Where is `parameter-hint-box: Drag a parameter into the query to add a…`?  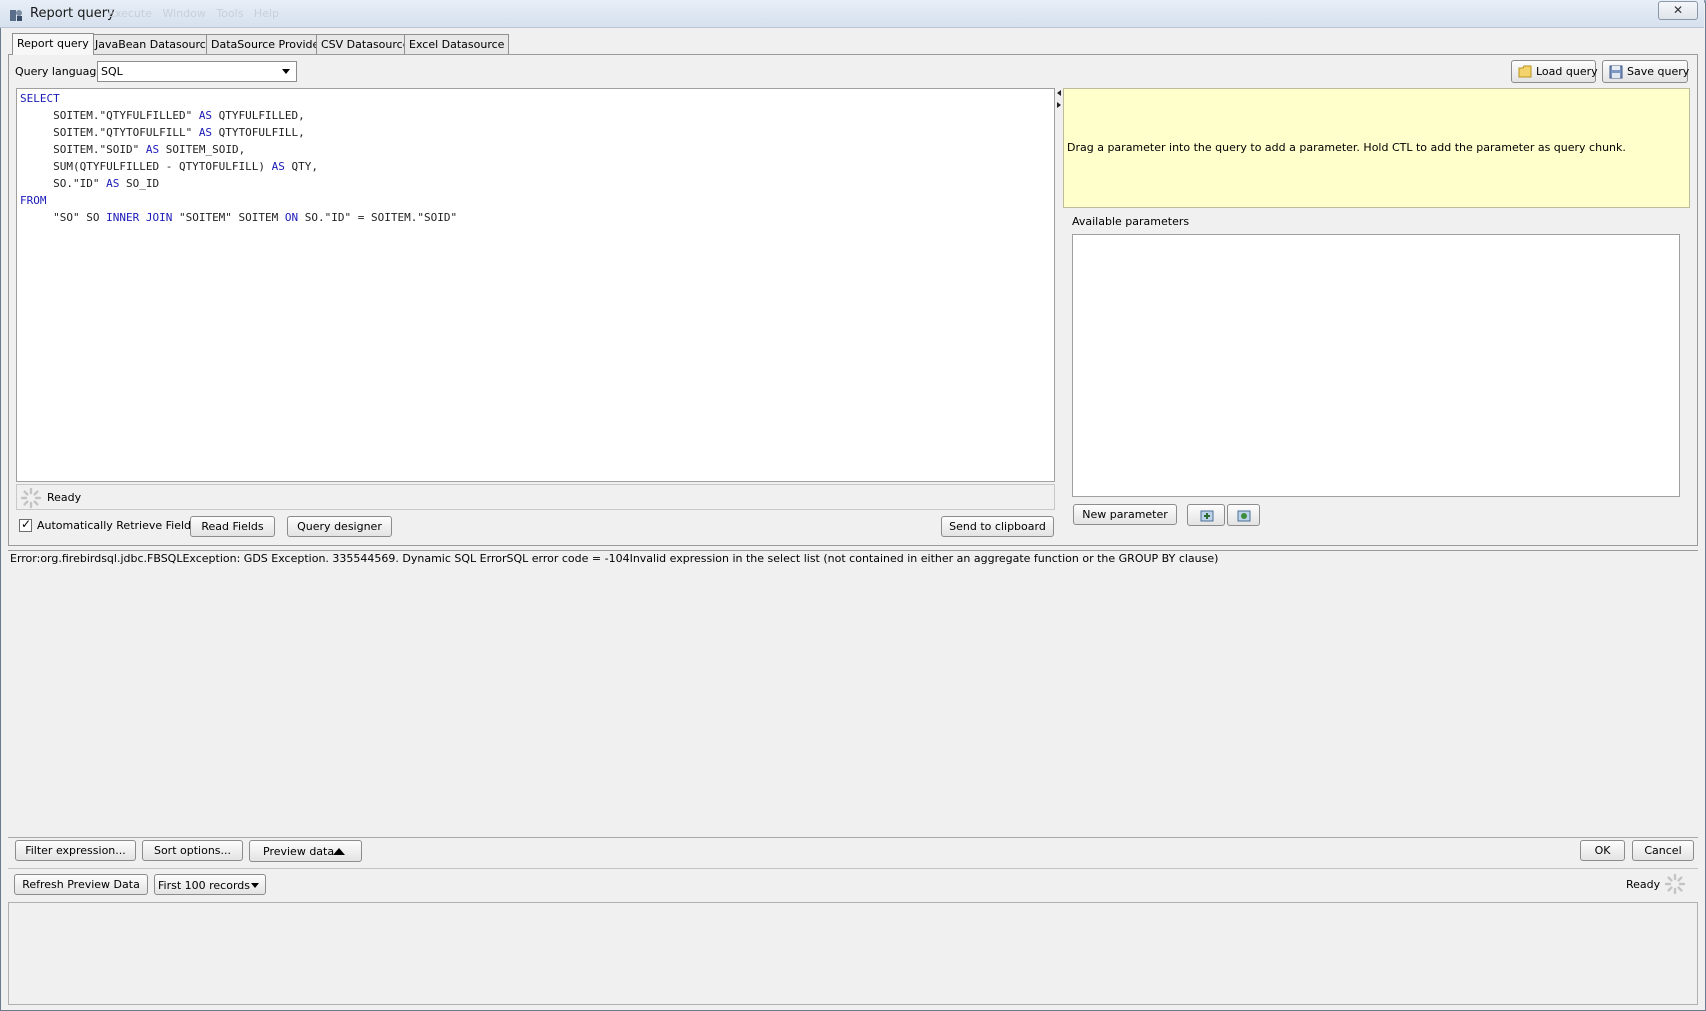
parameter-hint-box: Drag a parameter into the query to add a… is located at coordinates (1376, 148).